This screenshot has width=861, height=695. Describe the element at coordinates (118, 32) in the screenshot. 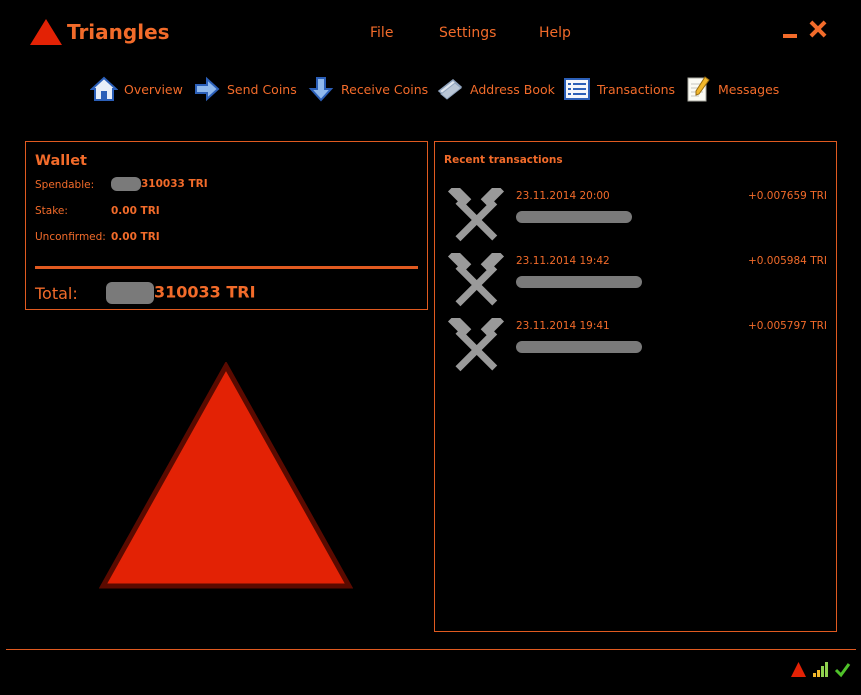

I see `app-title: Triangles` at that location.